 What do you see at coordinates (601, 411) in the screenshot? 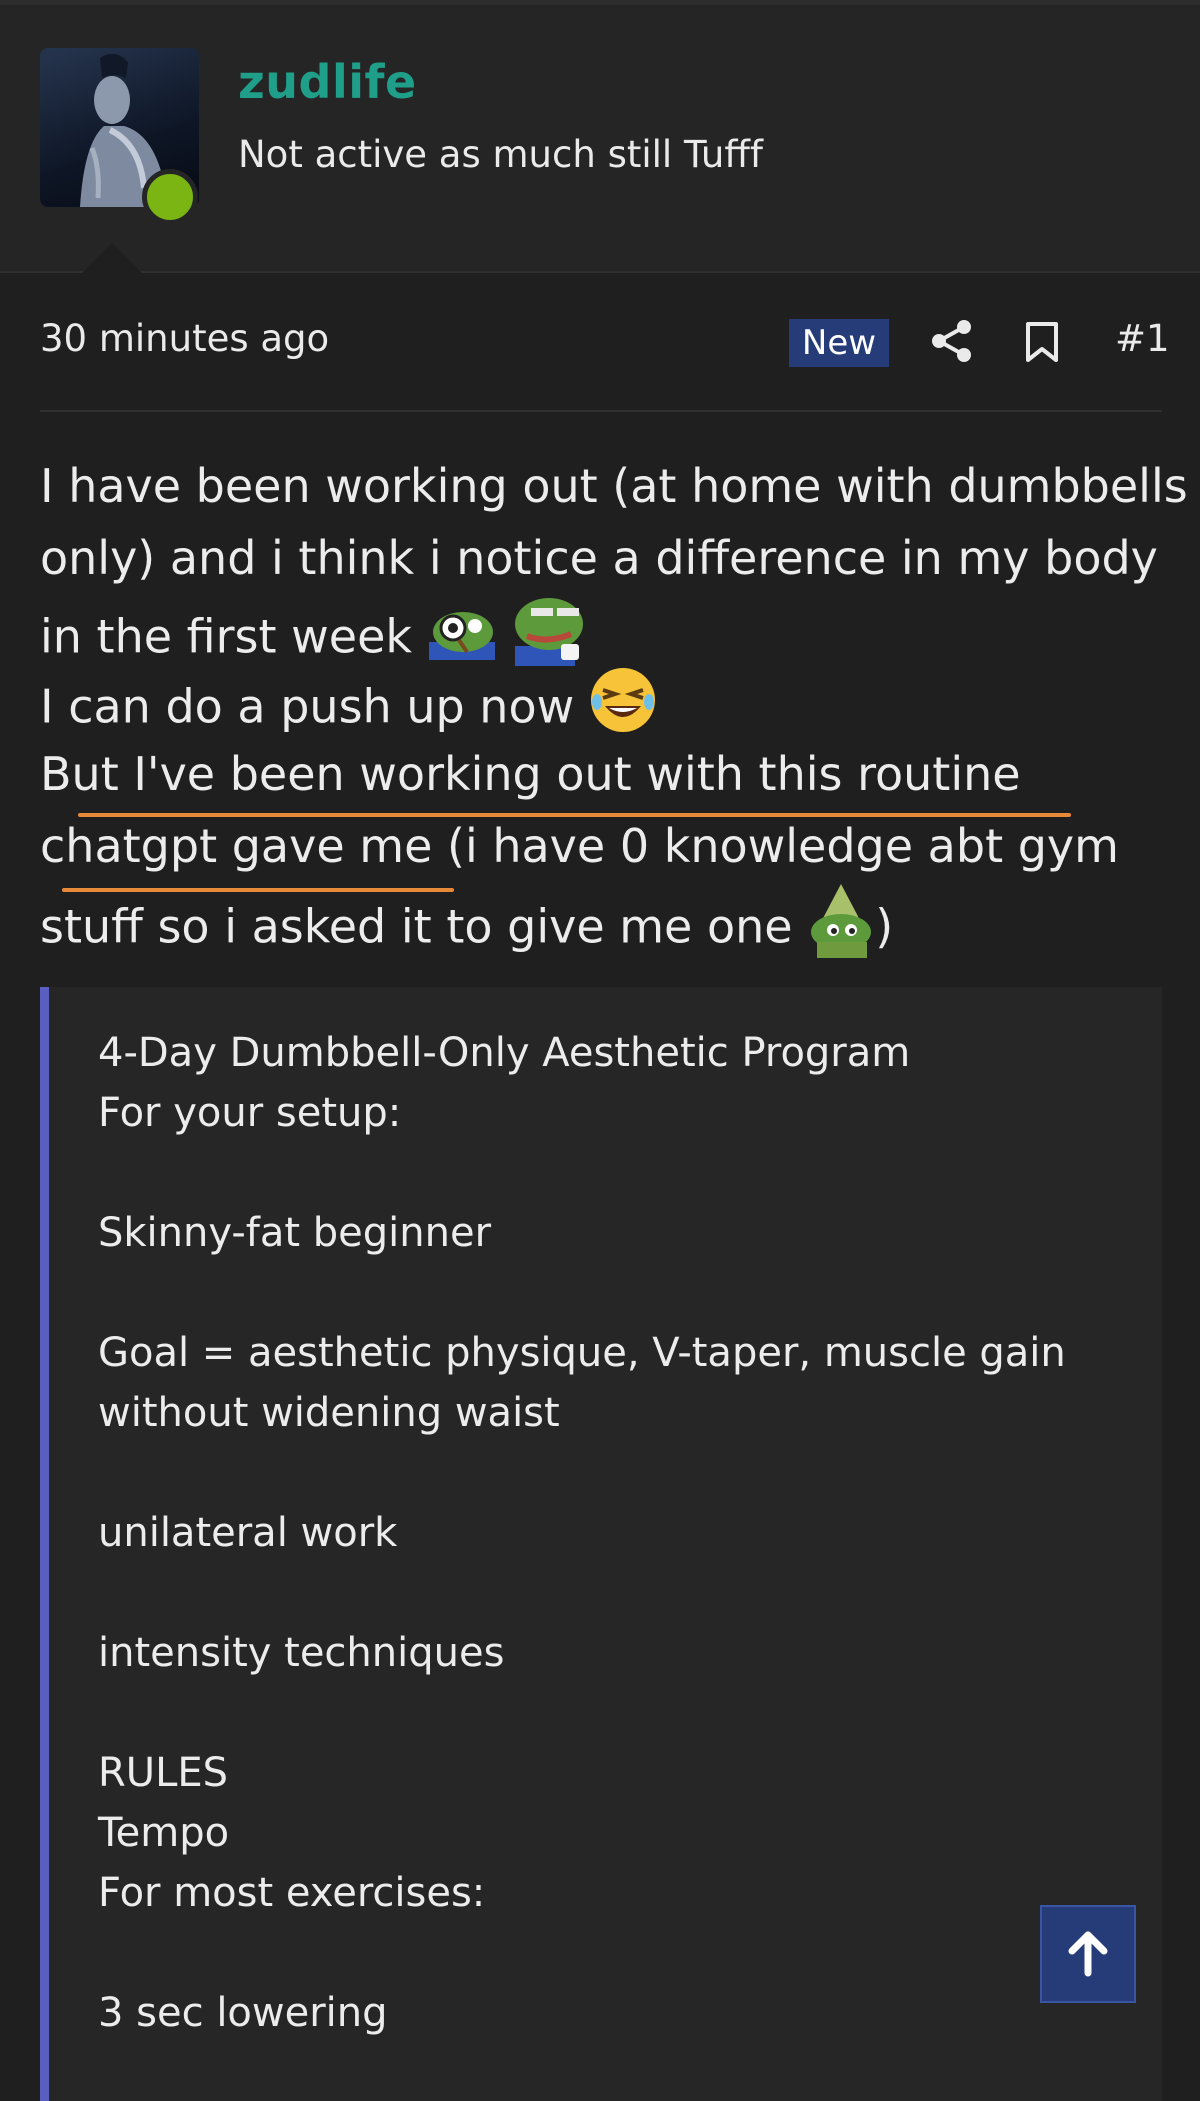
I see `meta-divider` at bounding box center [601, 411].